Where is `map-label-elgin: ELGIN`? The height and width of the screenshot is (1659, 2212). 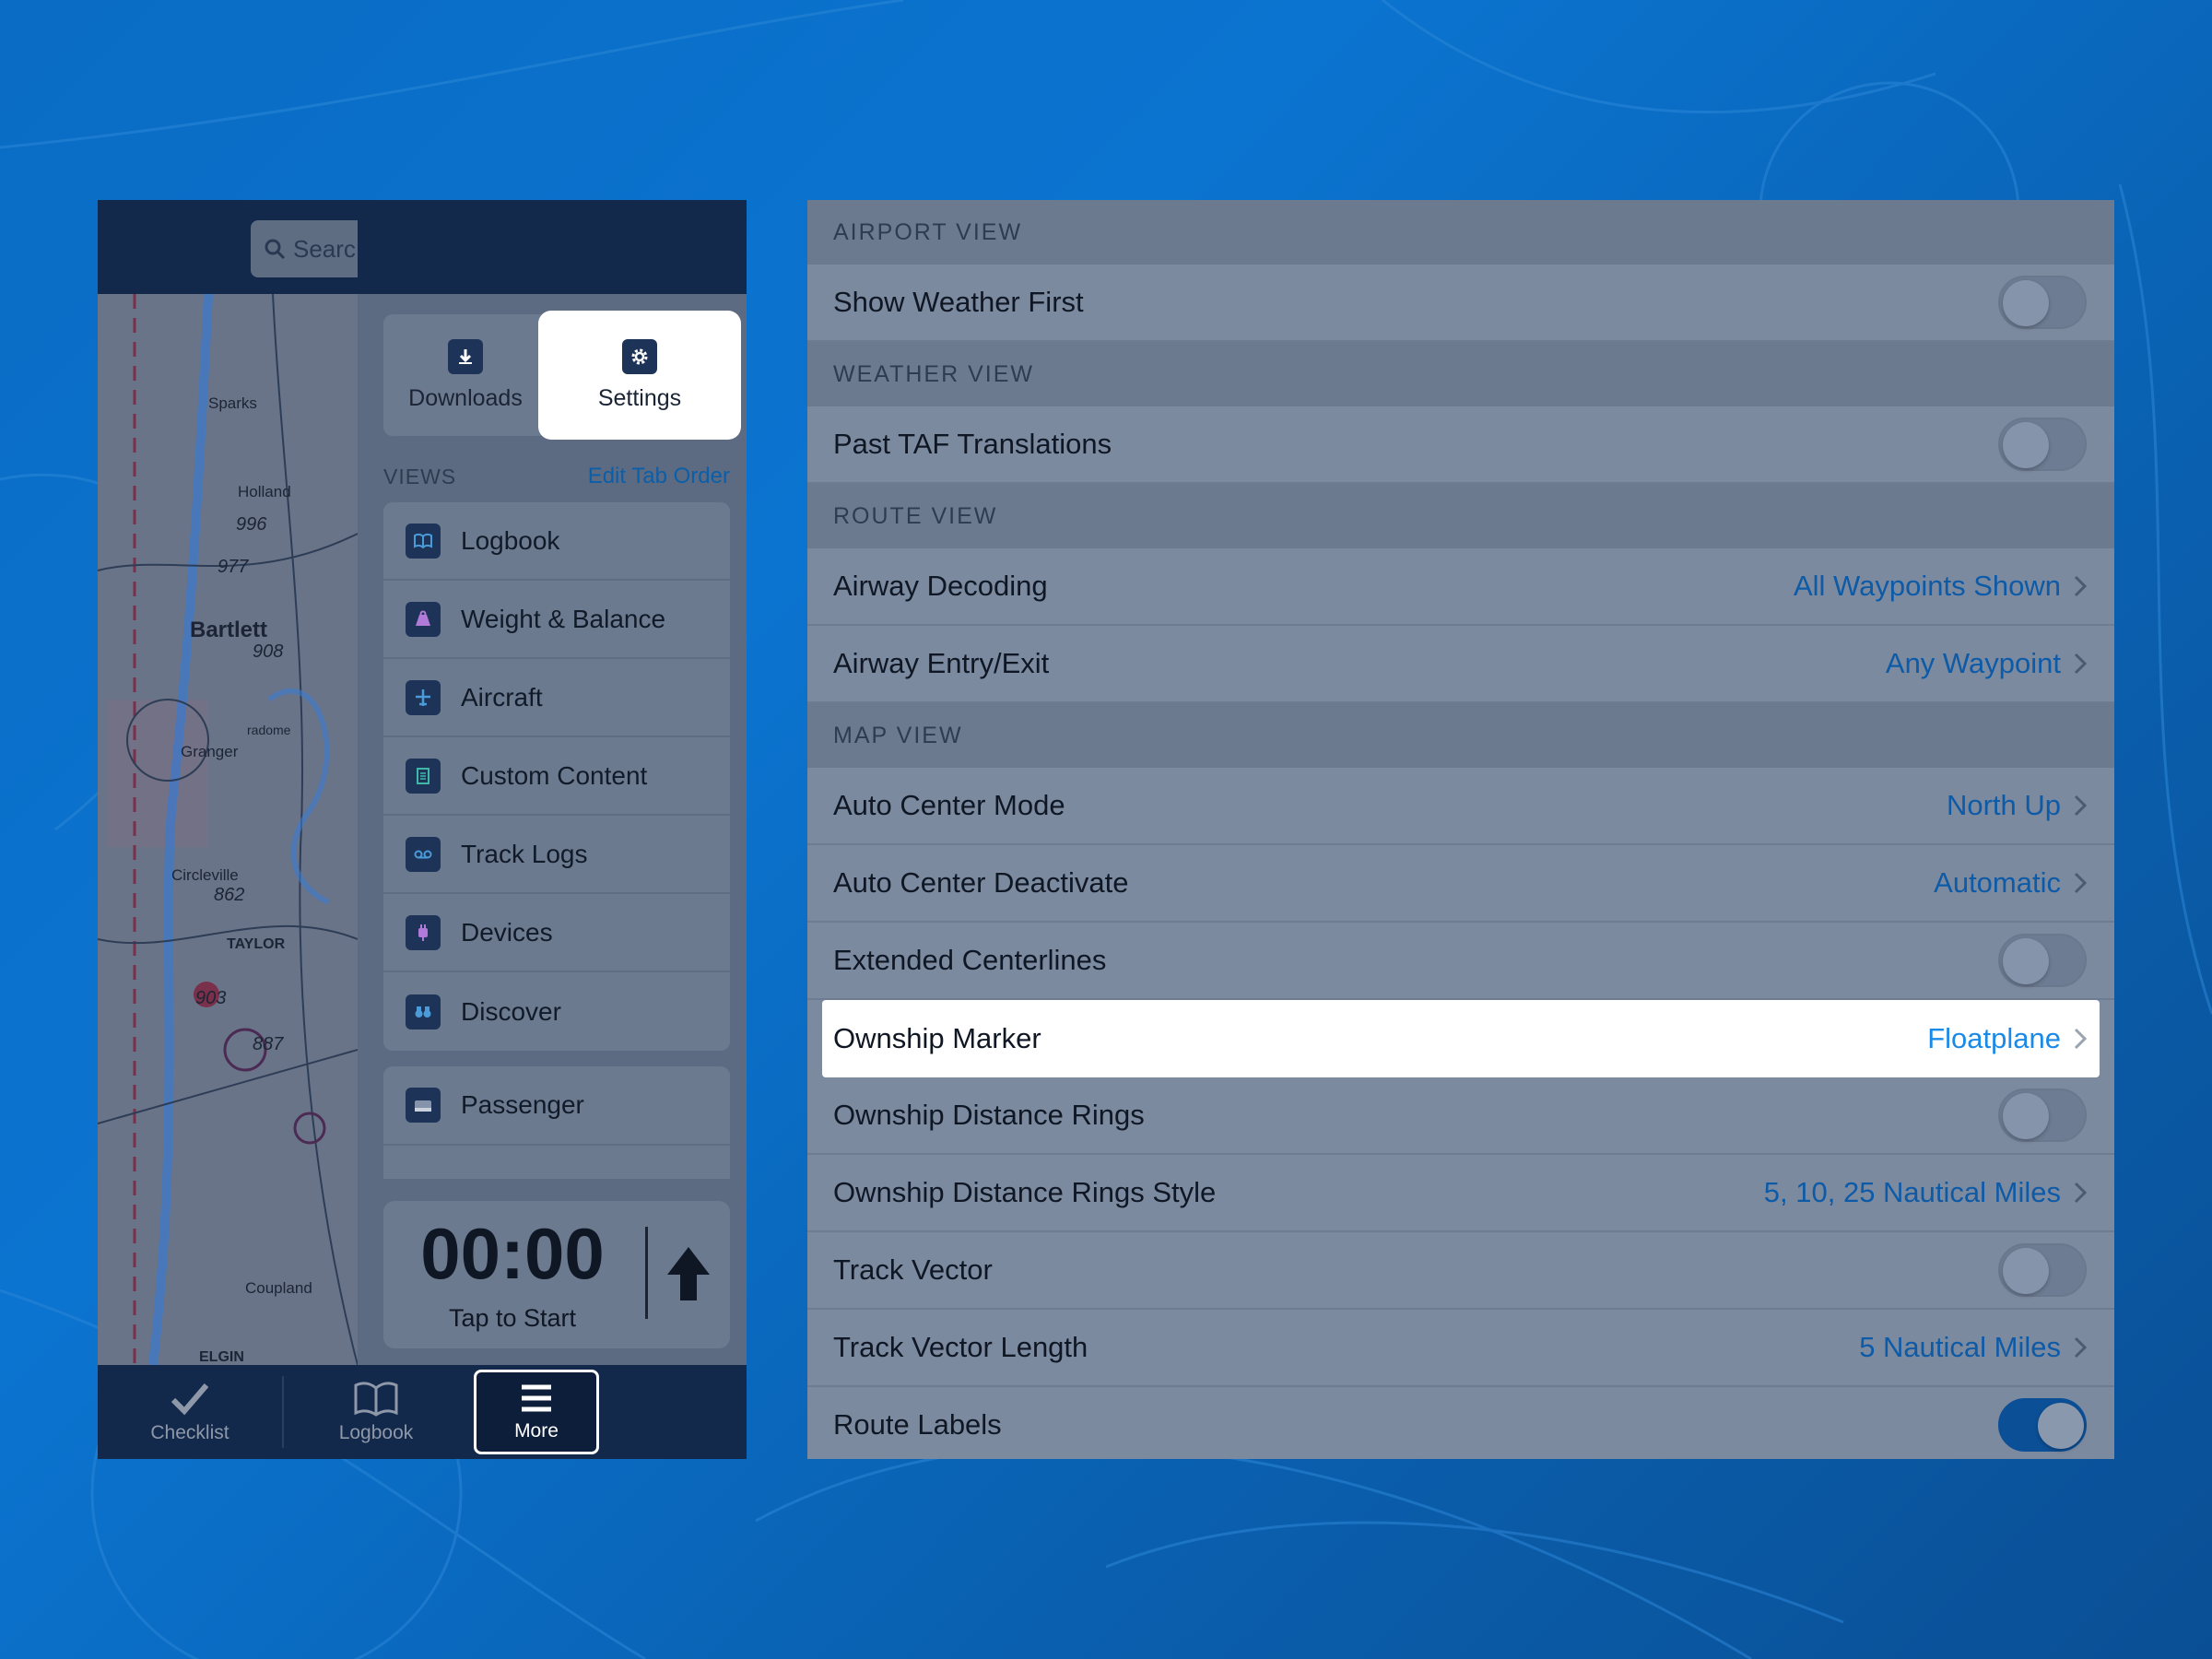
map-label-elgin: ELGIN is located at coordinates (221, 1357).